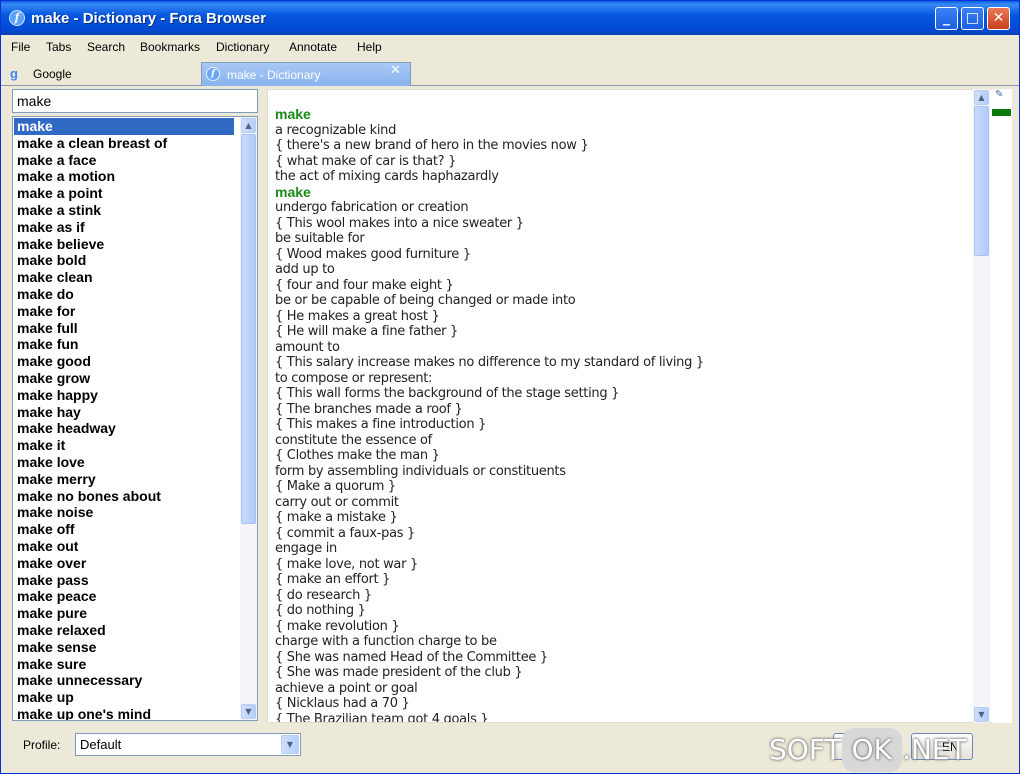 The height and width of the screenshot is (774, 1020). What do you see at coordinates (127, 260) in the screenshot?
I see `word-list-item: make bold` at bounding box center [127, 260].